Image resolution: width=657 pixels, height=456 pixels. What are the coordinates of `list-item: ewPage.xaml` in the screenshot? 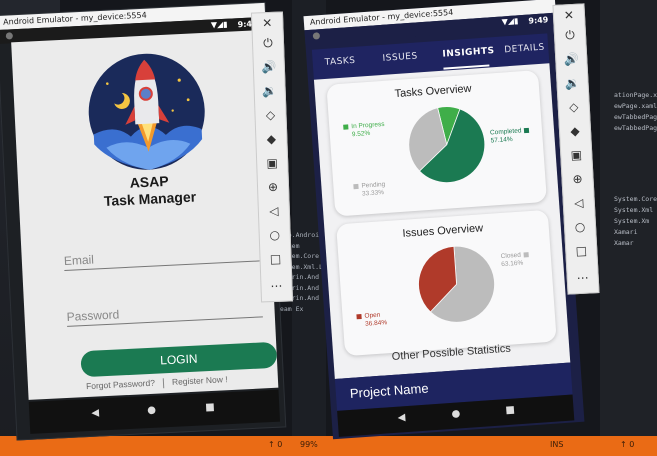 It's located at (635, 106).